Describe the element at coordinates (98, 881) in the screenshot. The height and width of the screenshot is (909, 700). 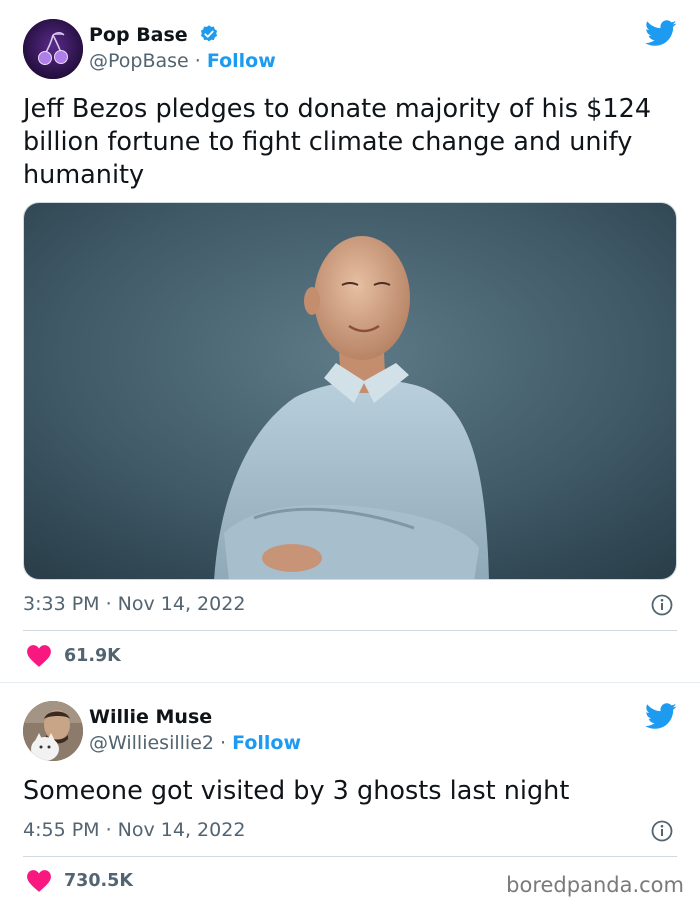
I see `like-count: 730.5K` at that location.